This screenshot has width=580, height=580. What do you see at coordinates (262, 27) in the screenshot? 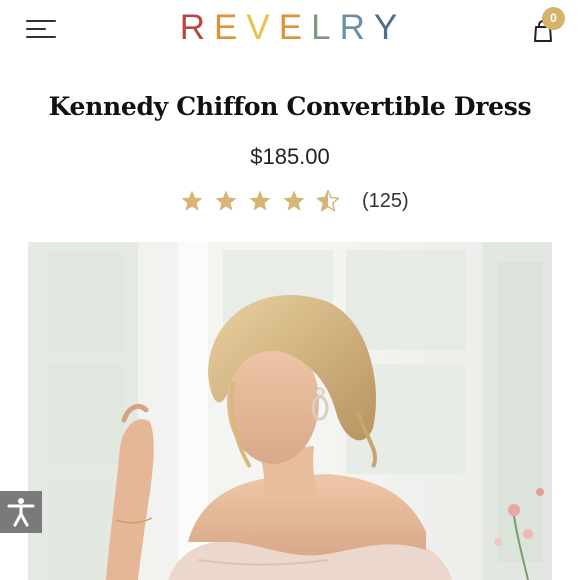
I see `logo-letter: V` at bounding box center [262, 27].